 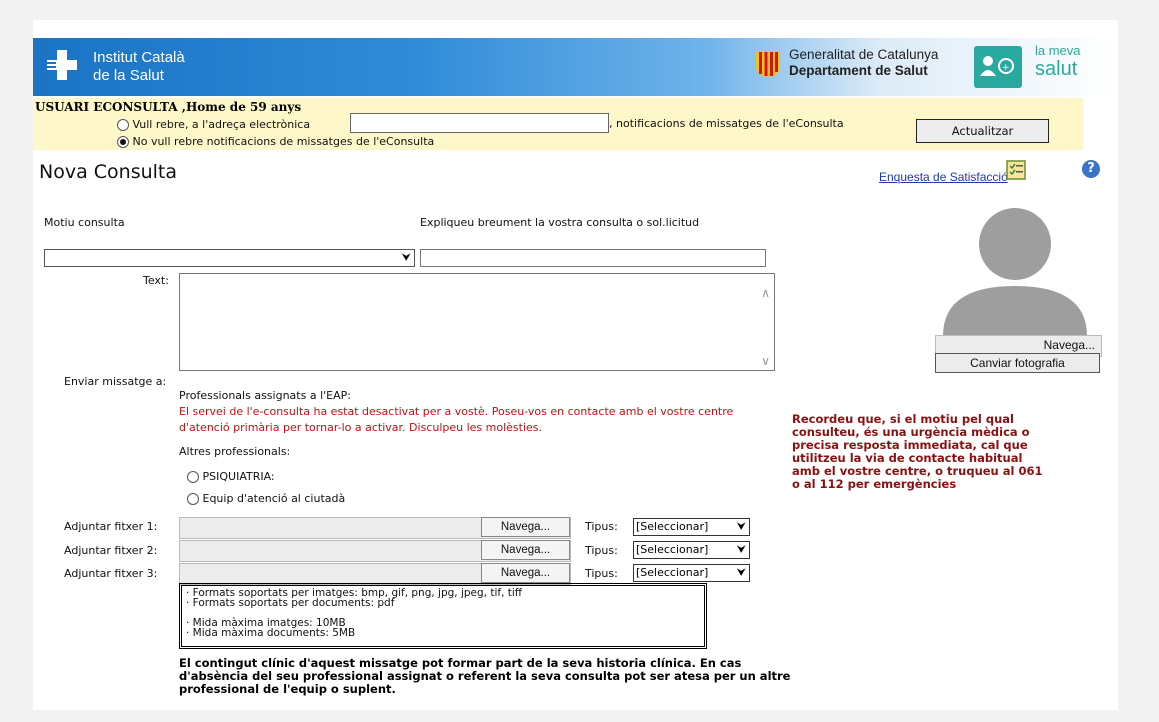 What do you see at coordinates (998, 67) in the screenshot?
I see `la-meva-salut-logo-icon: +` at bounding box center [998, 67].